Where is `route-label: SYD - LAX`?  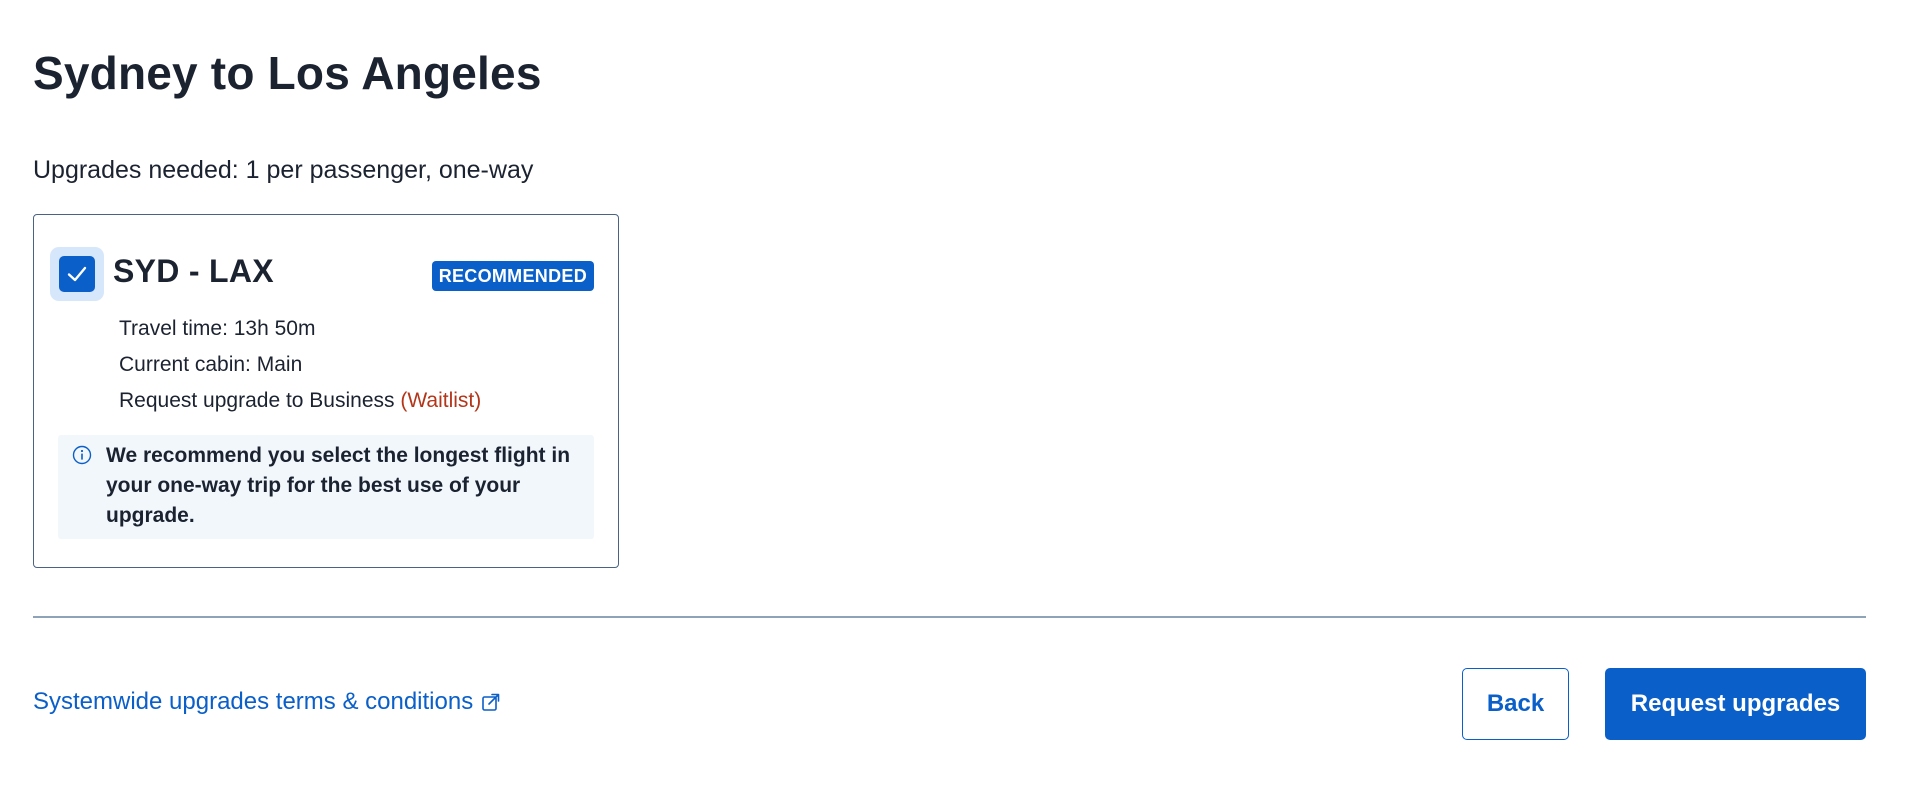
route-label: SYD - LAX is located at coordinates (193, 271).